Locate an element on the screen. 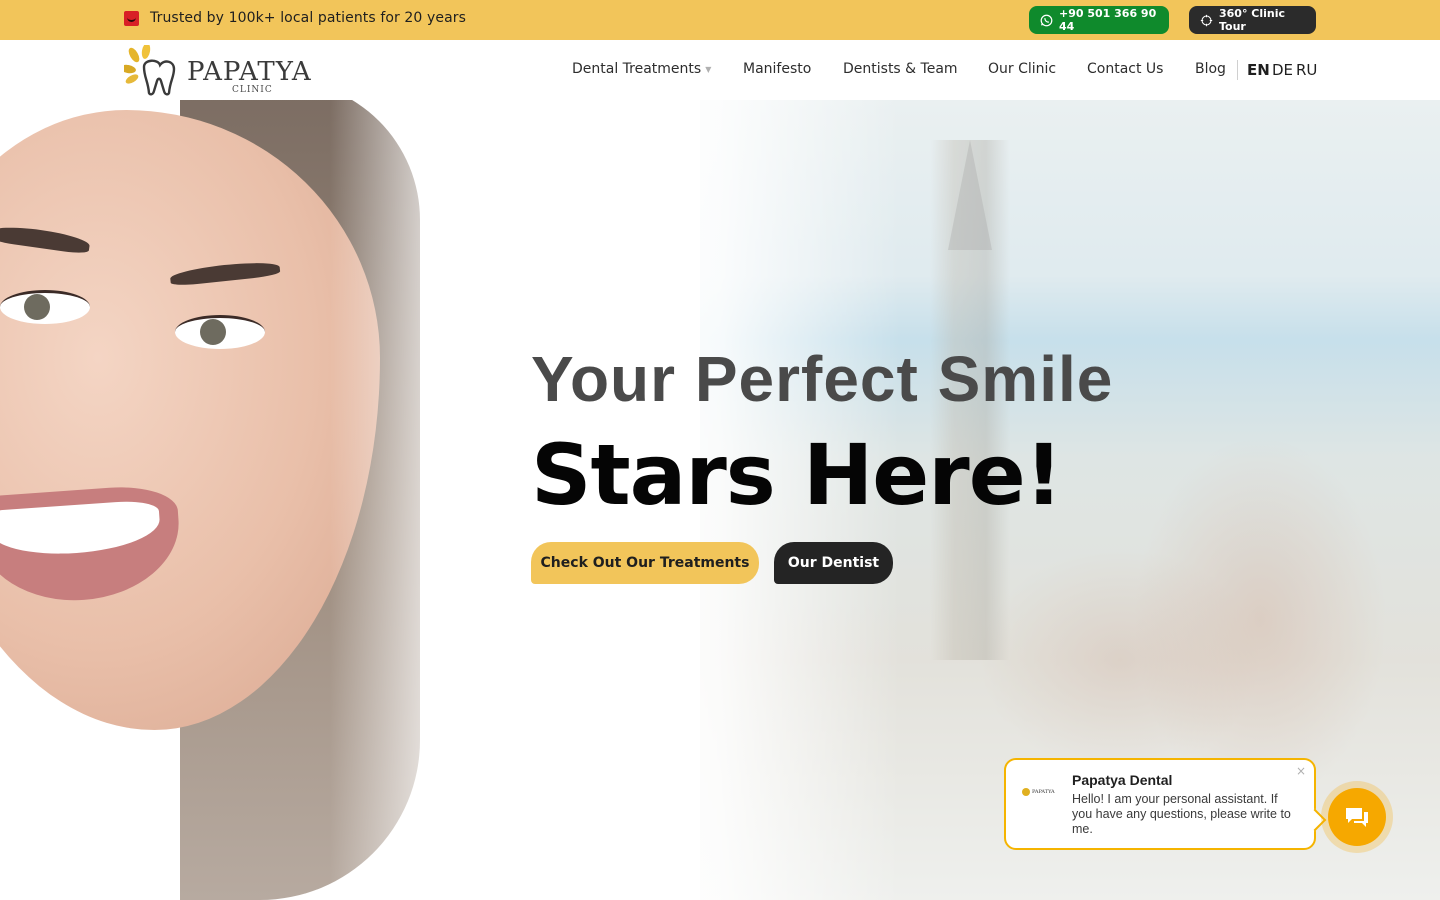 The image size is (1440, 900). portrait-fade is located at coordinates (400, 500).